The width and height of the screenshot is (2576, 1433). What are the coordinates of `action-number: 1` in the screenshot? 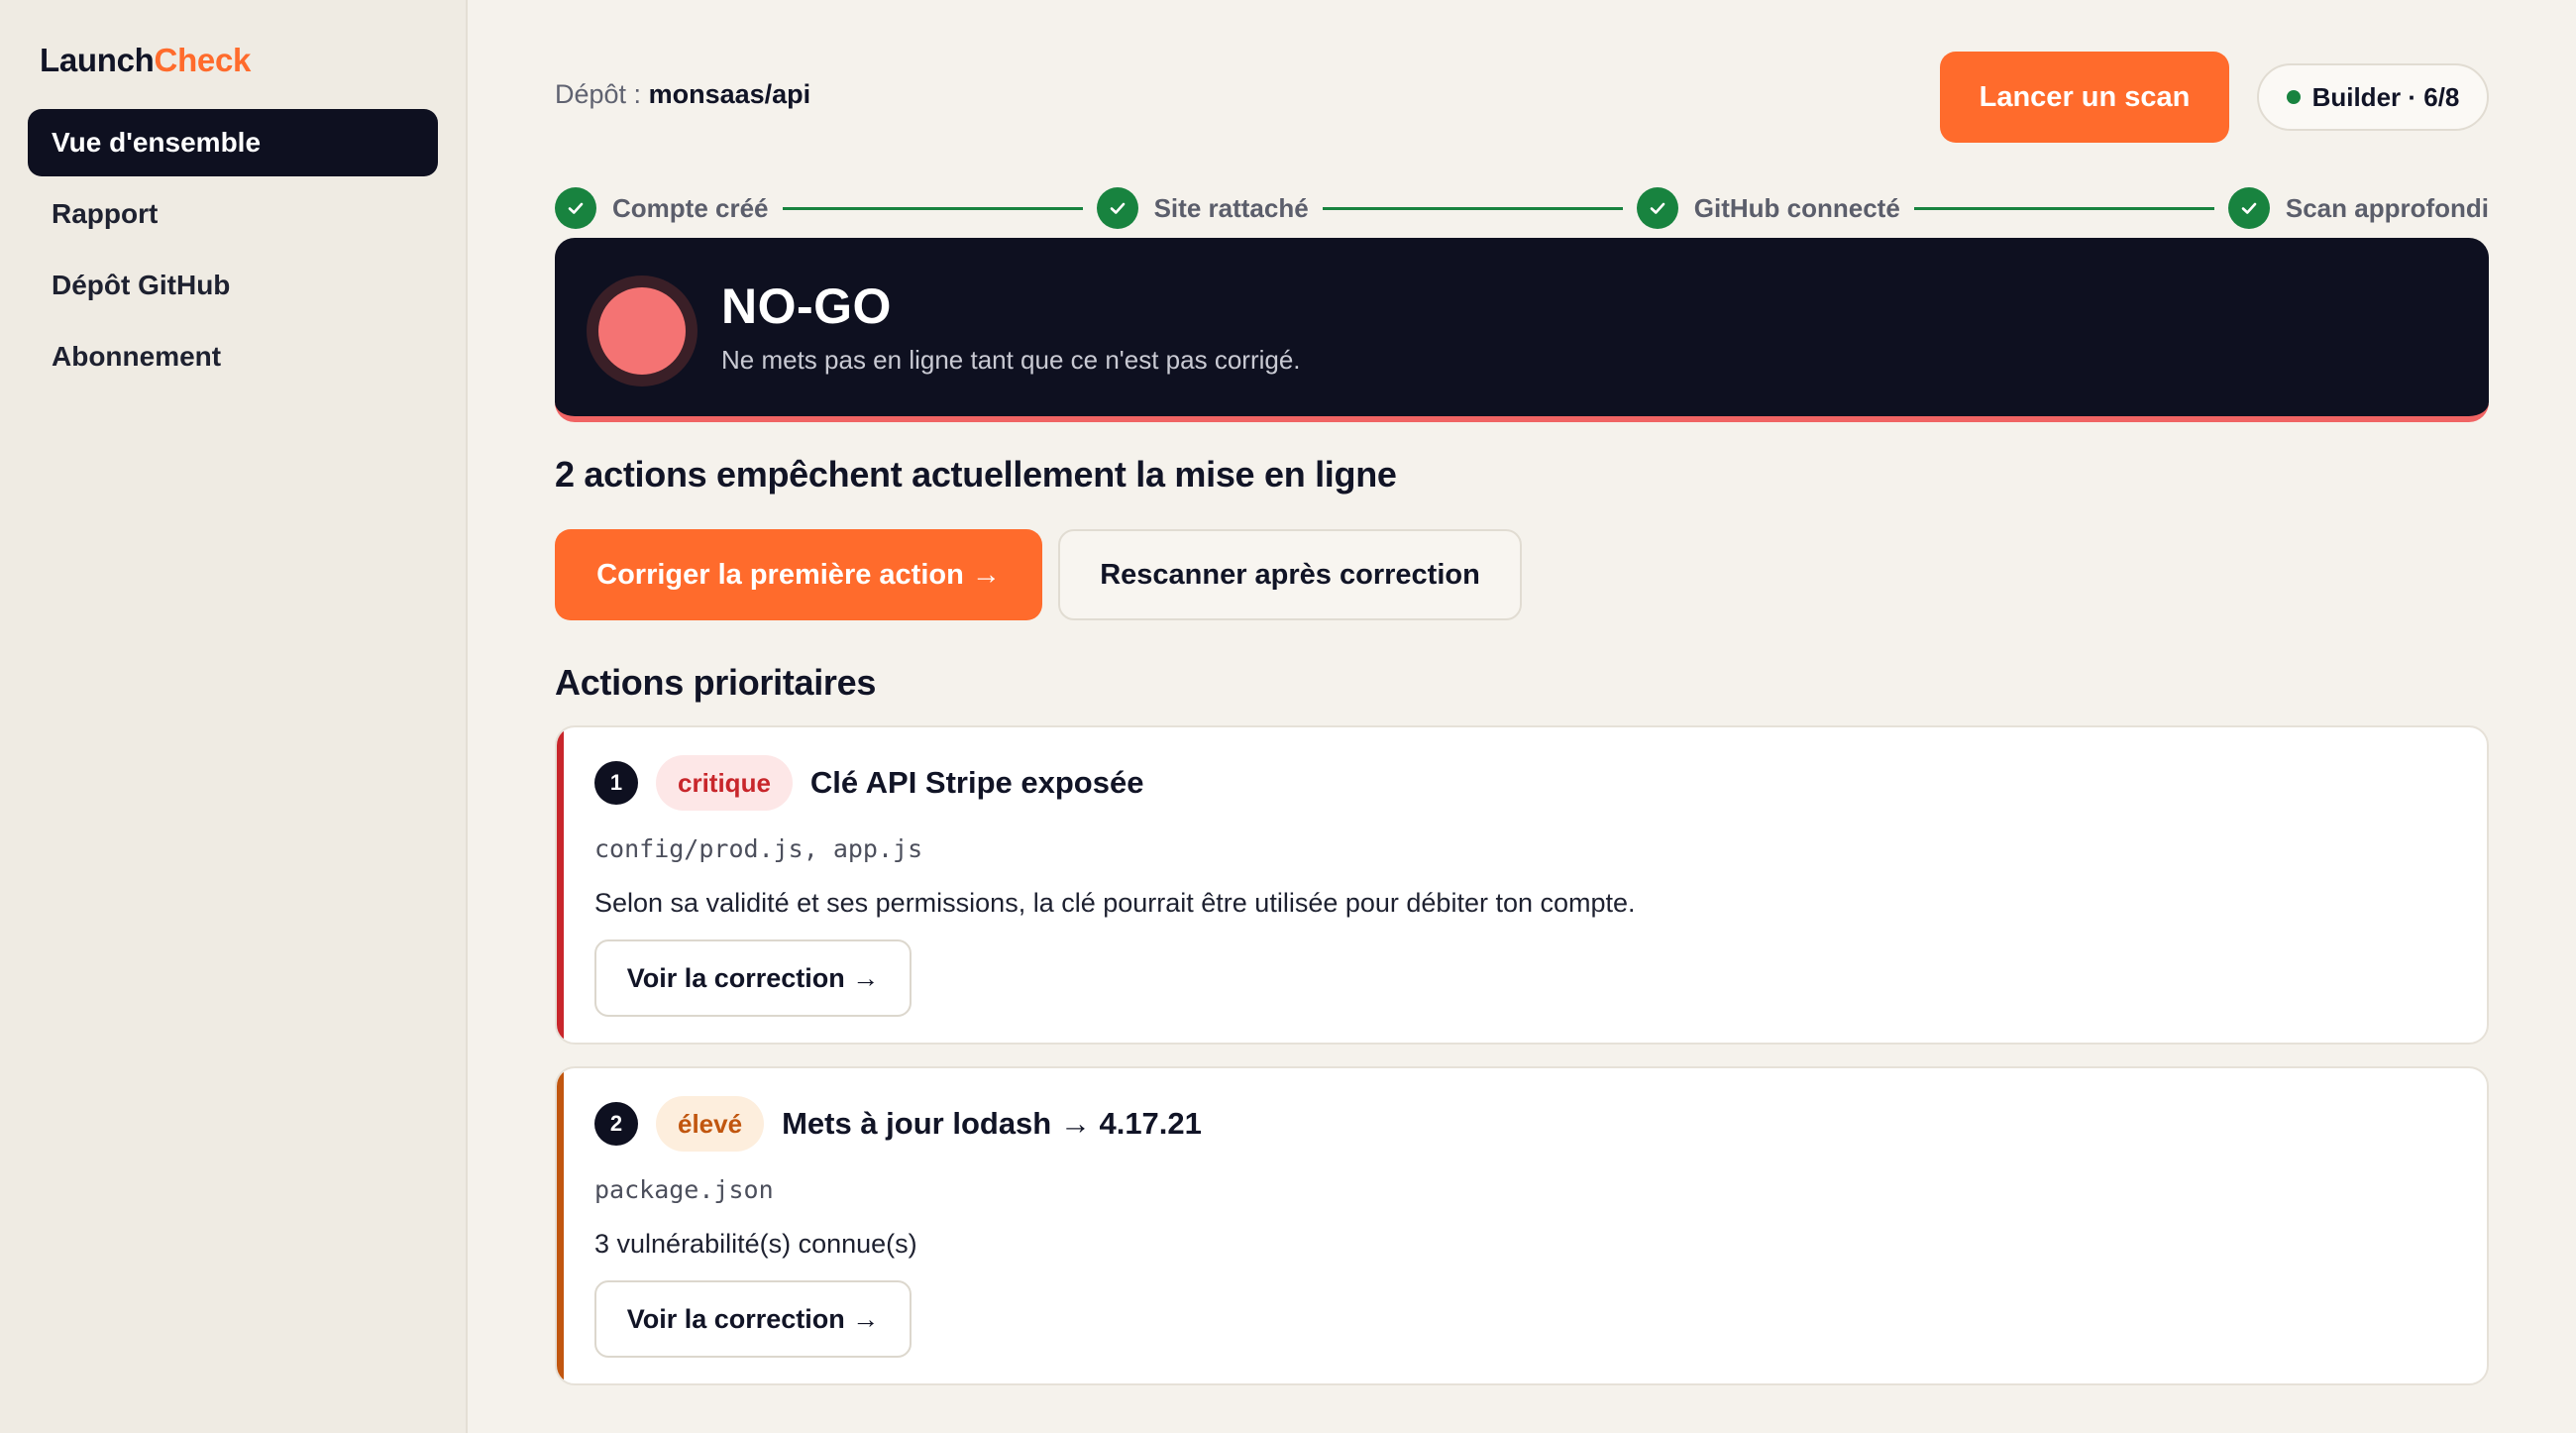 It's located at (616, 783).